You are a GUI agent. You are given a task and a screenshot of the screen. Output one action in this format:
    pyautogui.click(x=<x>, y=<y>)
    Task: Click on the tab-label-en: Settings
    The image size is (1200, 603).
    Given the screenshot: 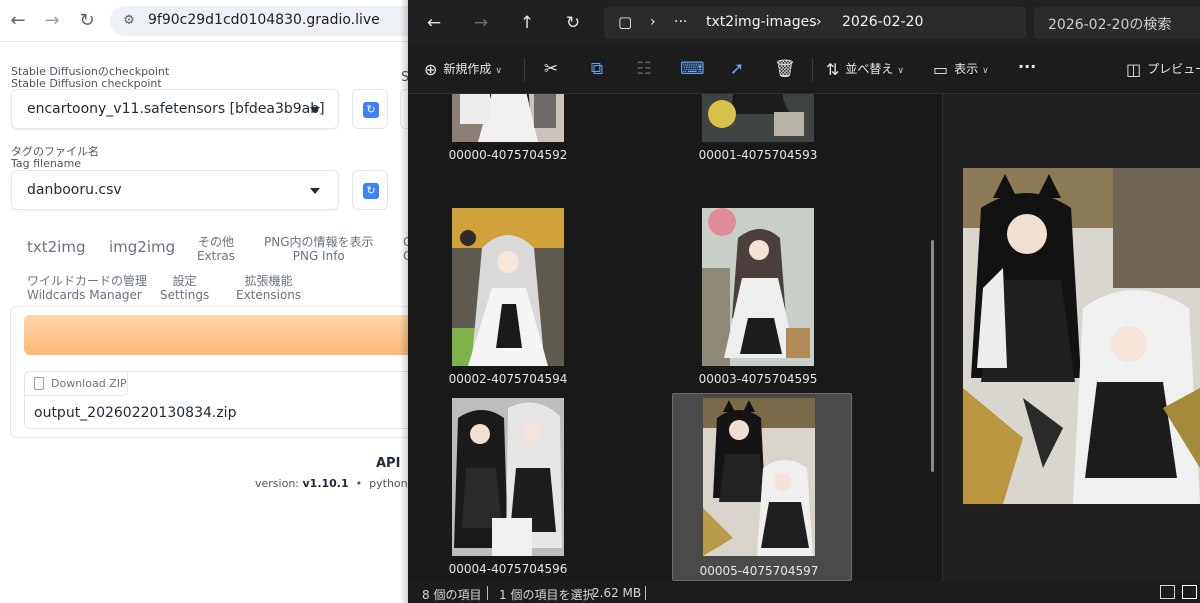 What is the action you would take?
    pyautogui.click(x=185, y=295)
    